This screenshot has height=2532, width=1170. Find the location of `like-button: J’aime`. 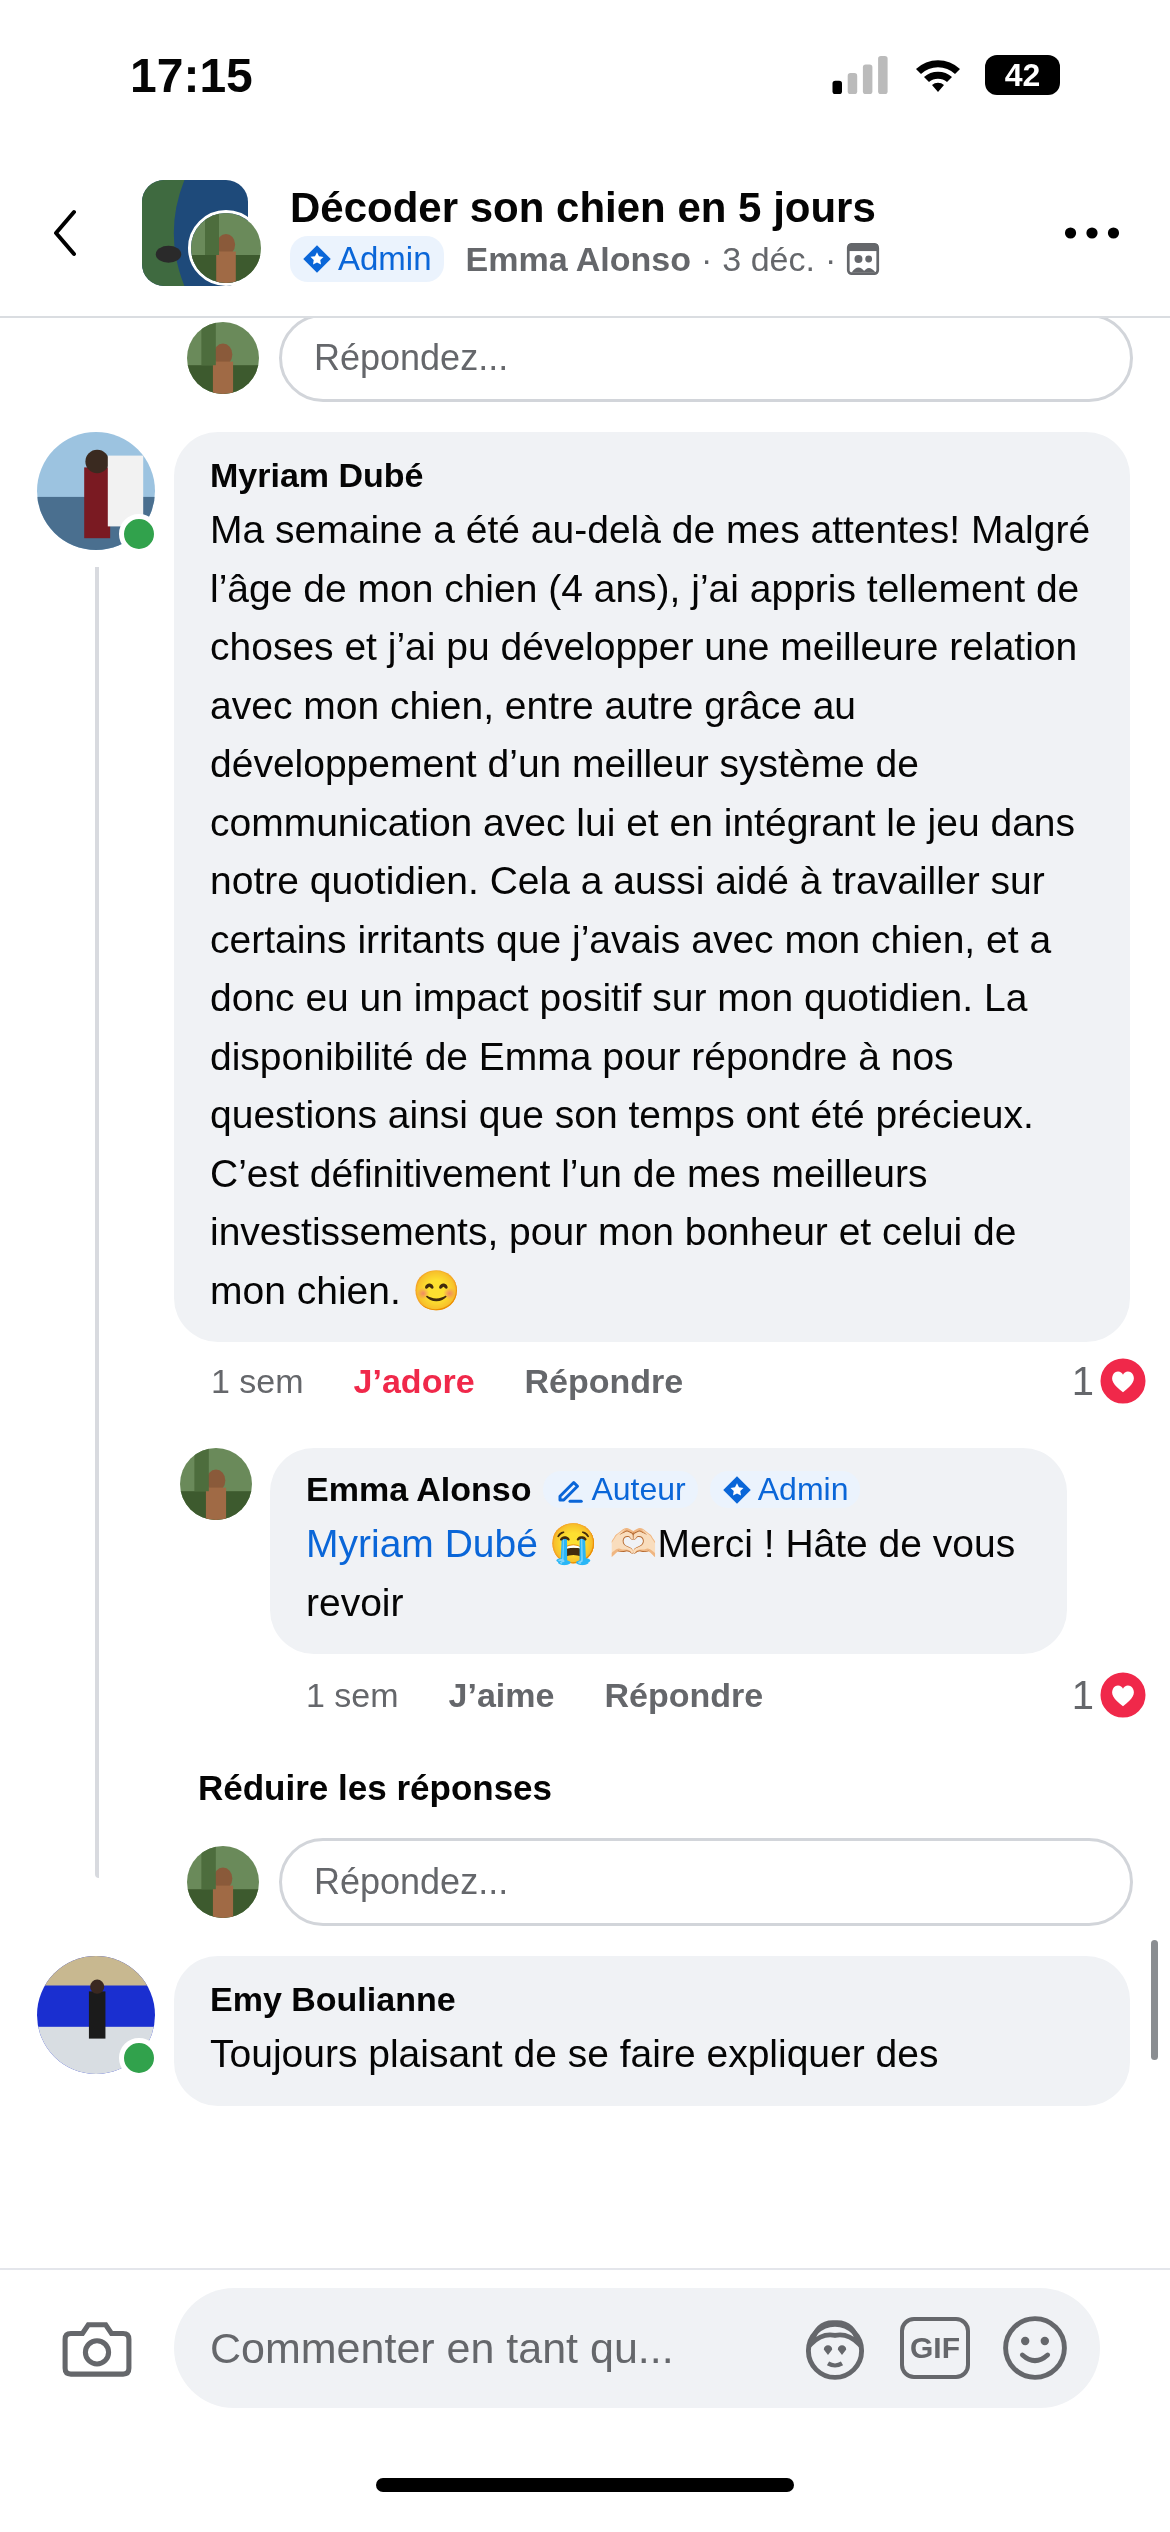

like-button: J’aime is located at coordinates (501, 1695).